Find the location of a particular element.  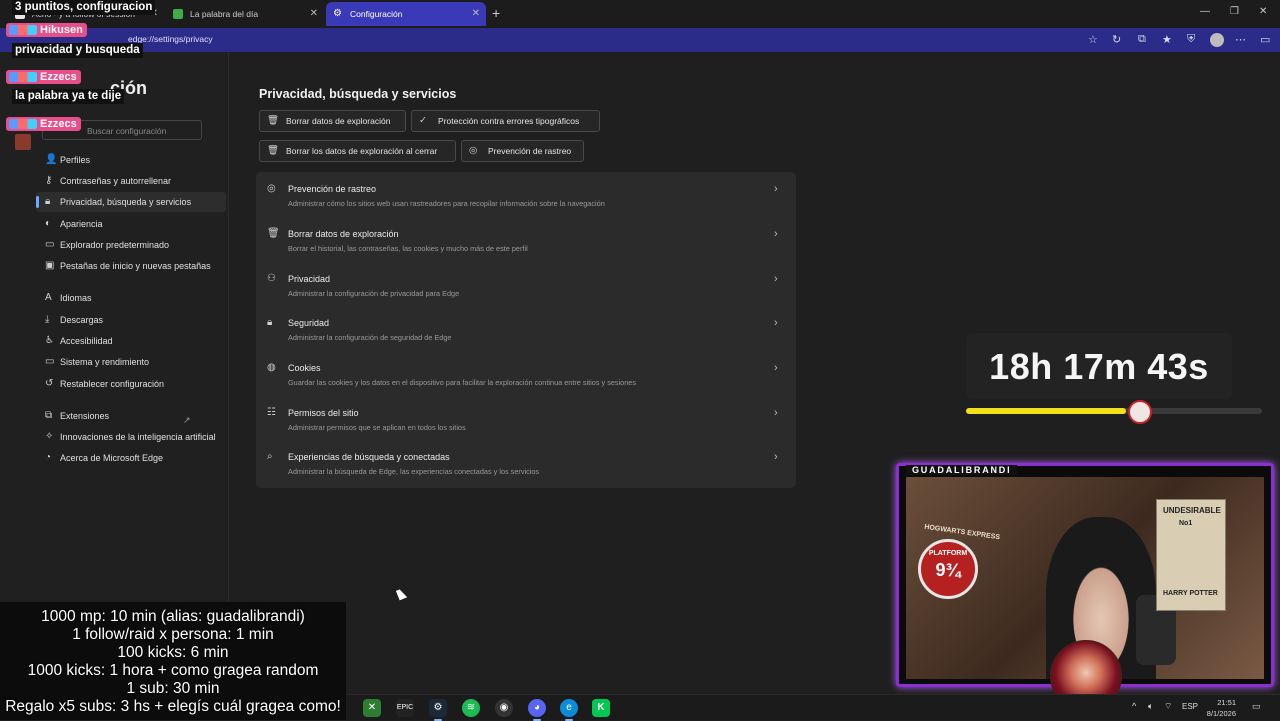

sidebar-toggle-icon: ▭ is located at coordinates (1265, 39).